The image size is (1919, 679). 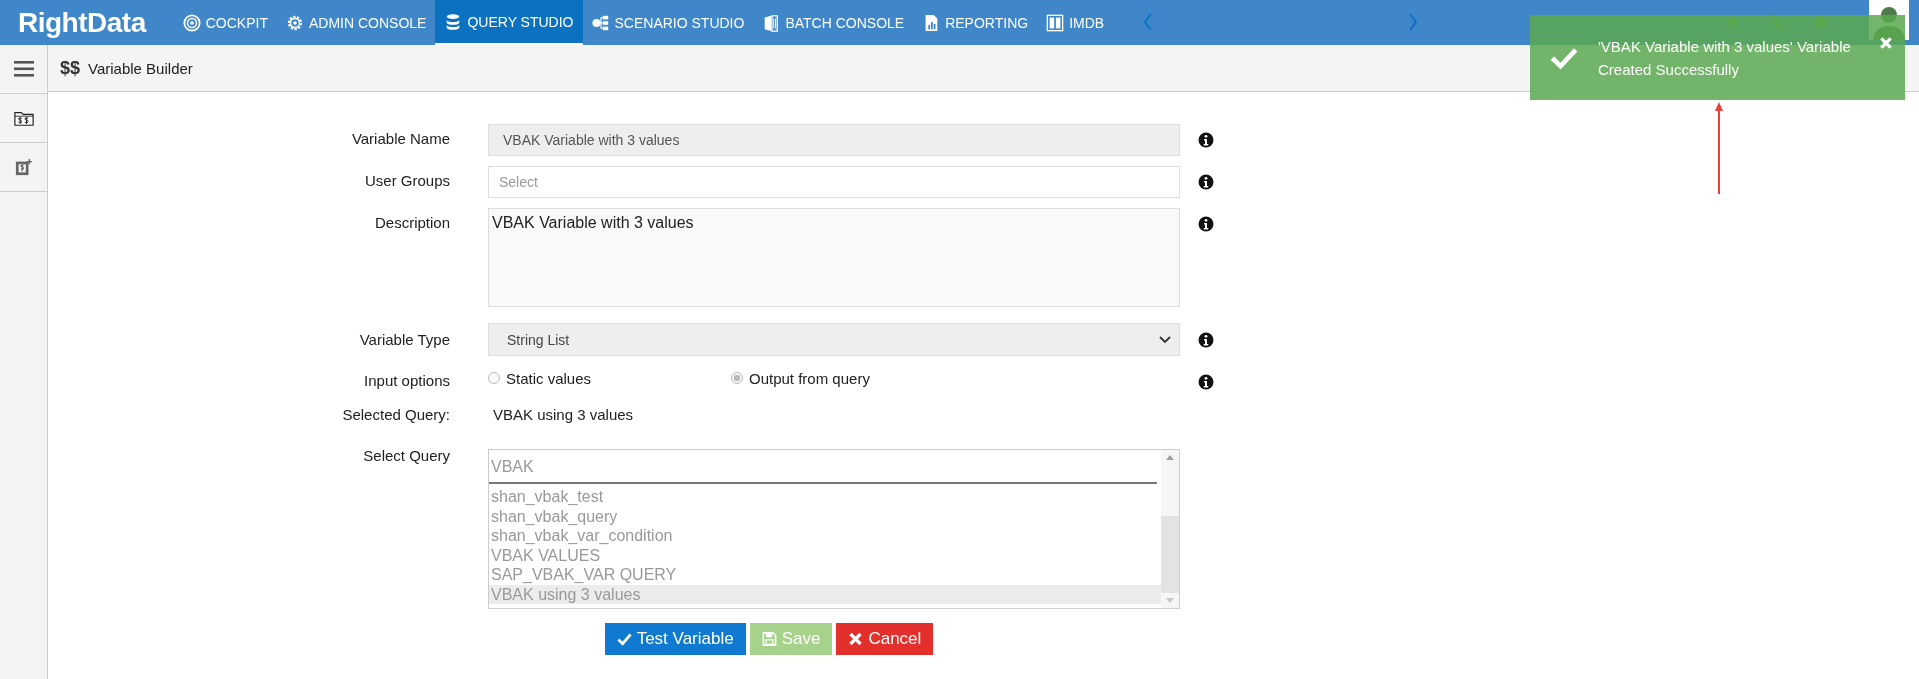 I want to click on field-label: Select Query, so click(x=406, y=455).